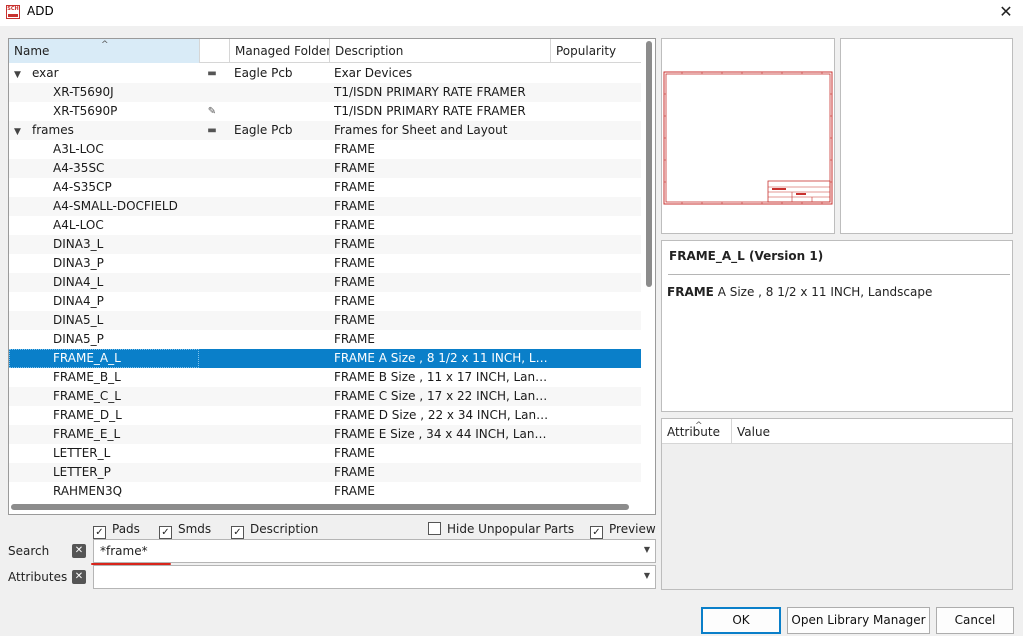 Image resolution: width=1023 pixels, height=636 pixels. I want to click on tree-row-folder: Eagle Pcb, so click(263, 130).